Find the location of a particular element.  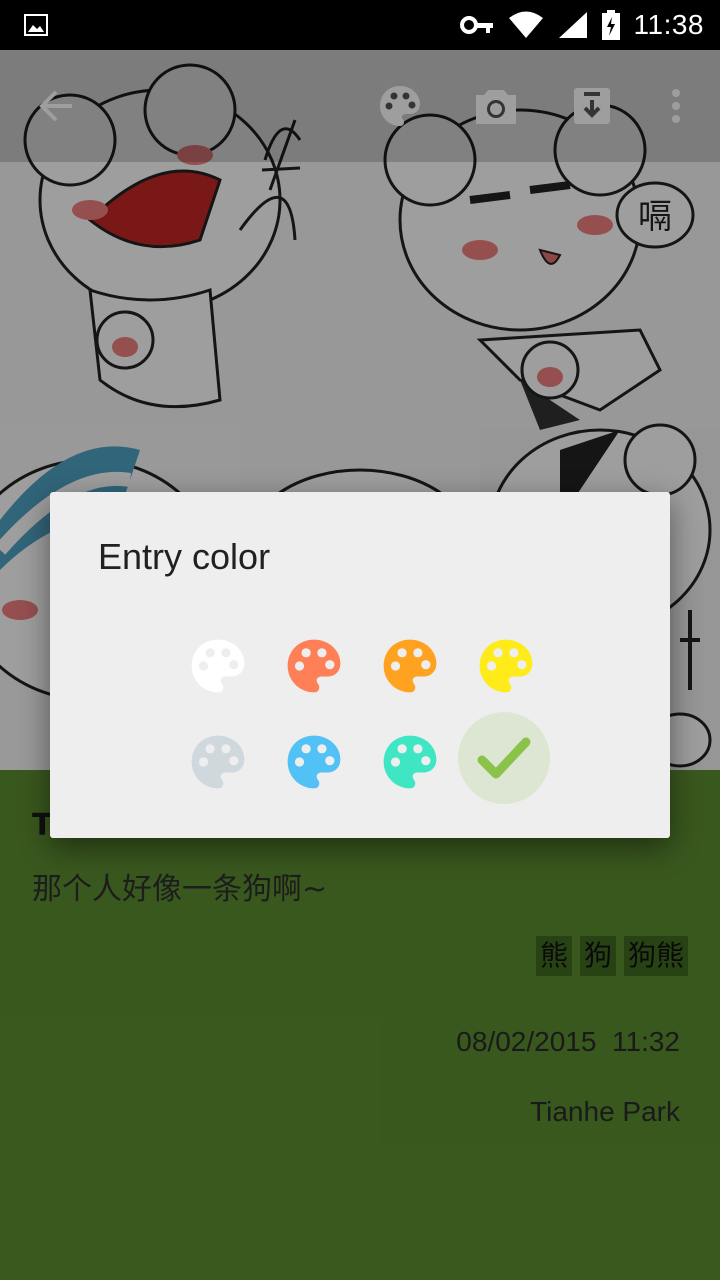

signal-icon is located at coordinates (572, 25).